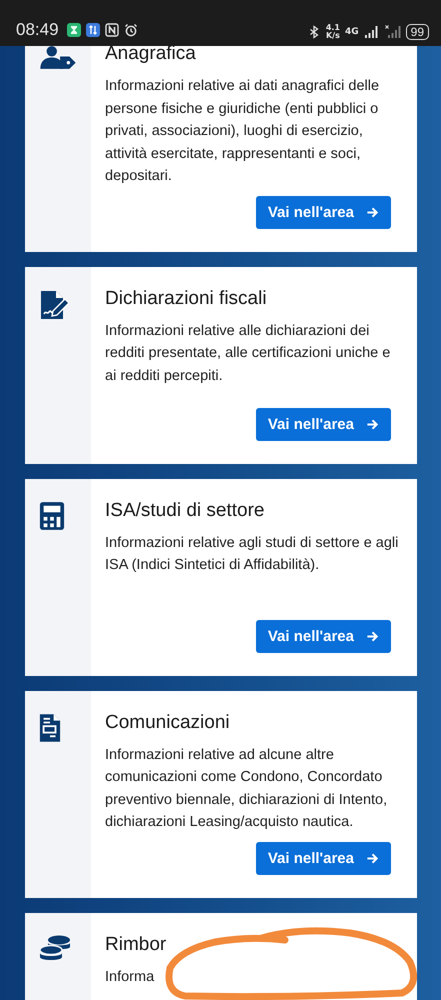 The image size is (441, 1000). Describe the element at coordinates (55, 304) in the screenshot. I see `document-pen-icon` at that location.